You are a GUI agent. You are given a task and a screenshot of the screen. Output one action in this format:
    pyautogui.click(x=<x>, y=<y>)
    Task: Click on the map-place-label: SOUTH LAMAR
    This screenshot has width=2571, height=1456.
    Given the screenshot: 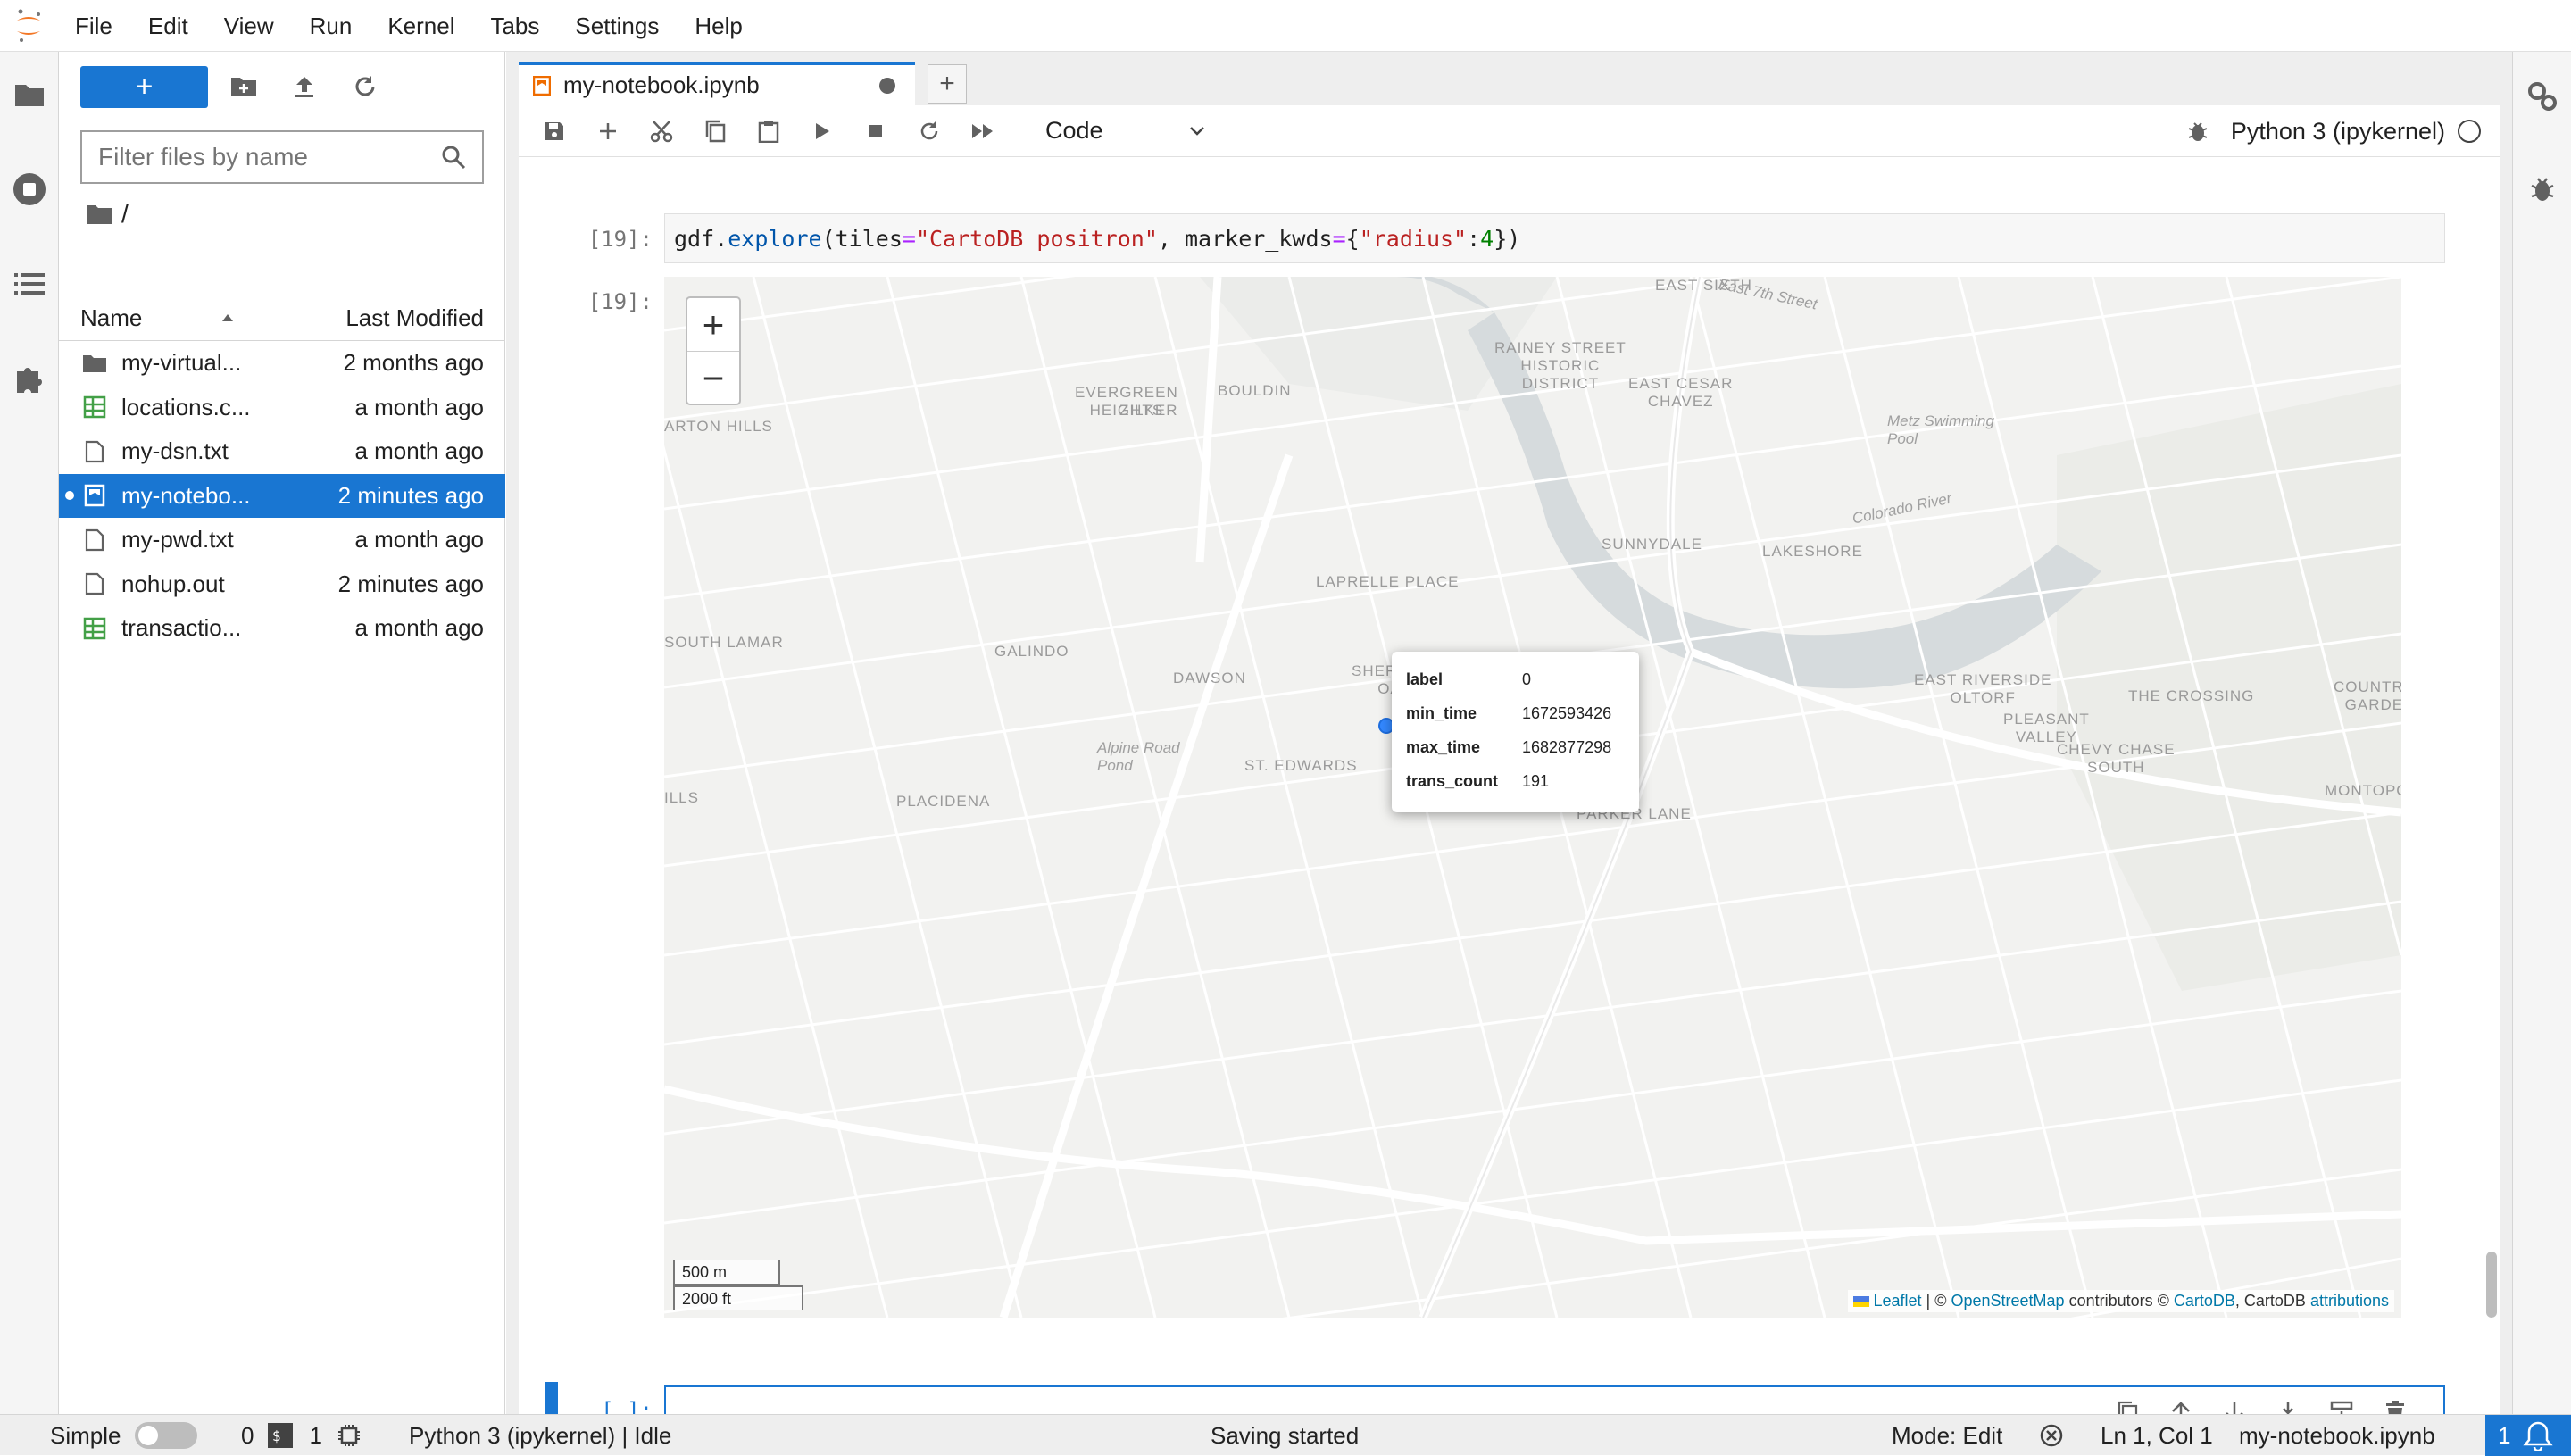 What is the action you would take?
    pyautogui.click(x=724, y=643)
    